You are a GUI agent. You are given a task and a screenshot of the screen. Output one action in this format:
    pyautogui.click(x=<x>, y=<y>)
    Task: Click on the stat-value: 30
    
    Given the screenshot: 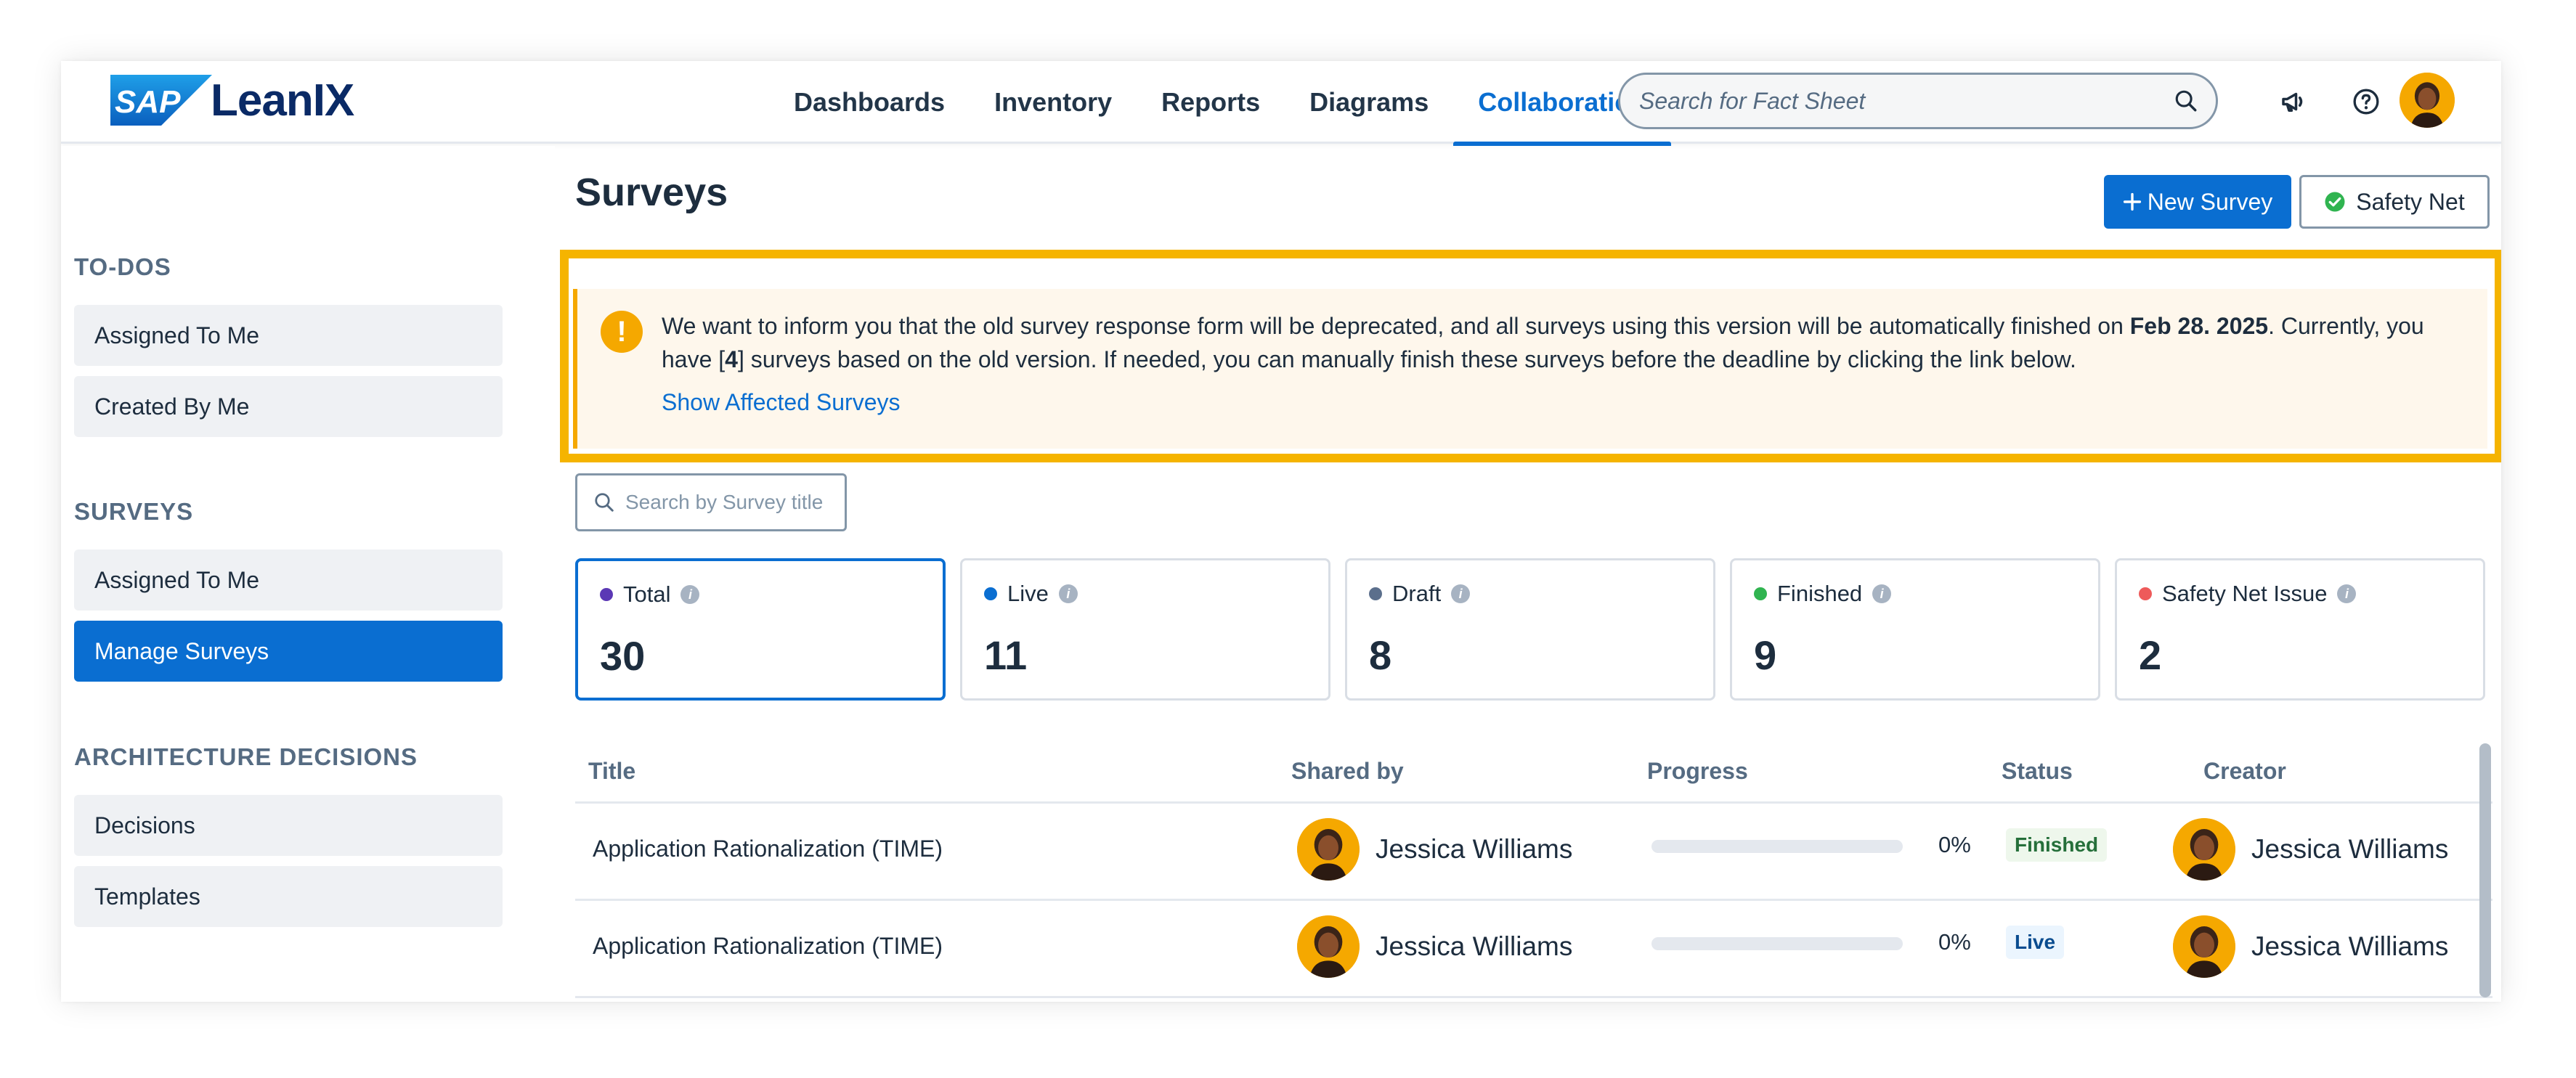 What is the action you would take?
    pyautogui.click(x=623, y=656)
    